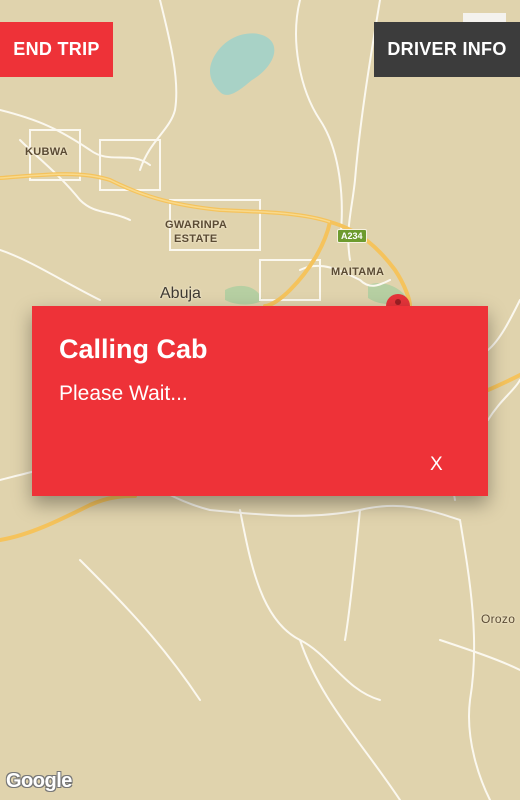  I want to click on map-label-gwarinpa: GWARINPA, so click(196, 225).